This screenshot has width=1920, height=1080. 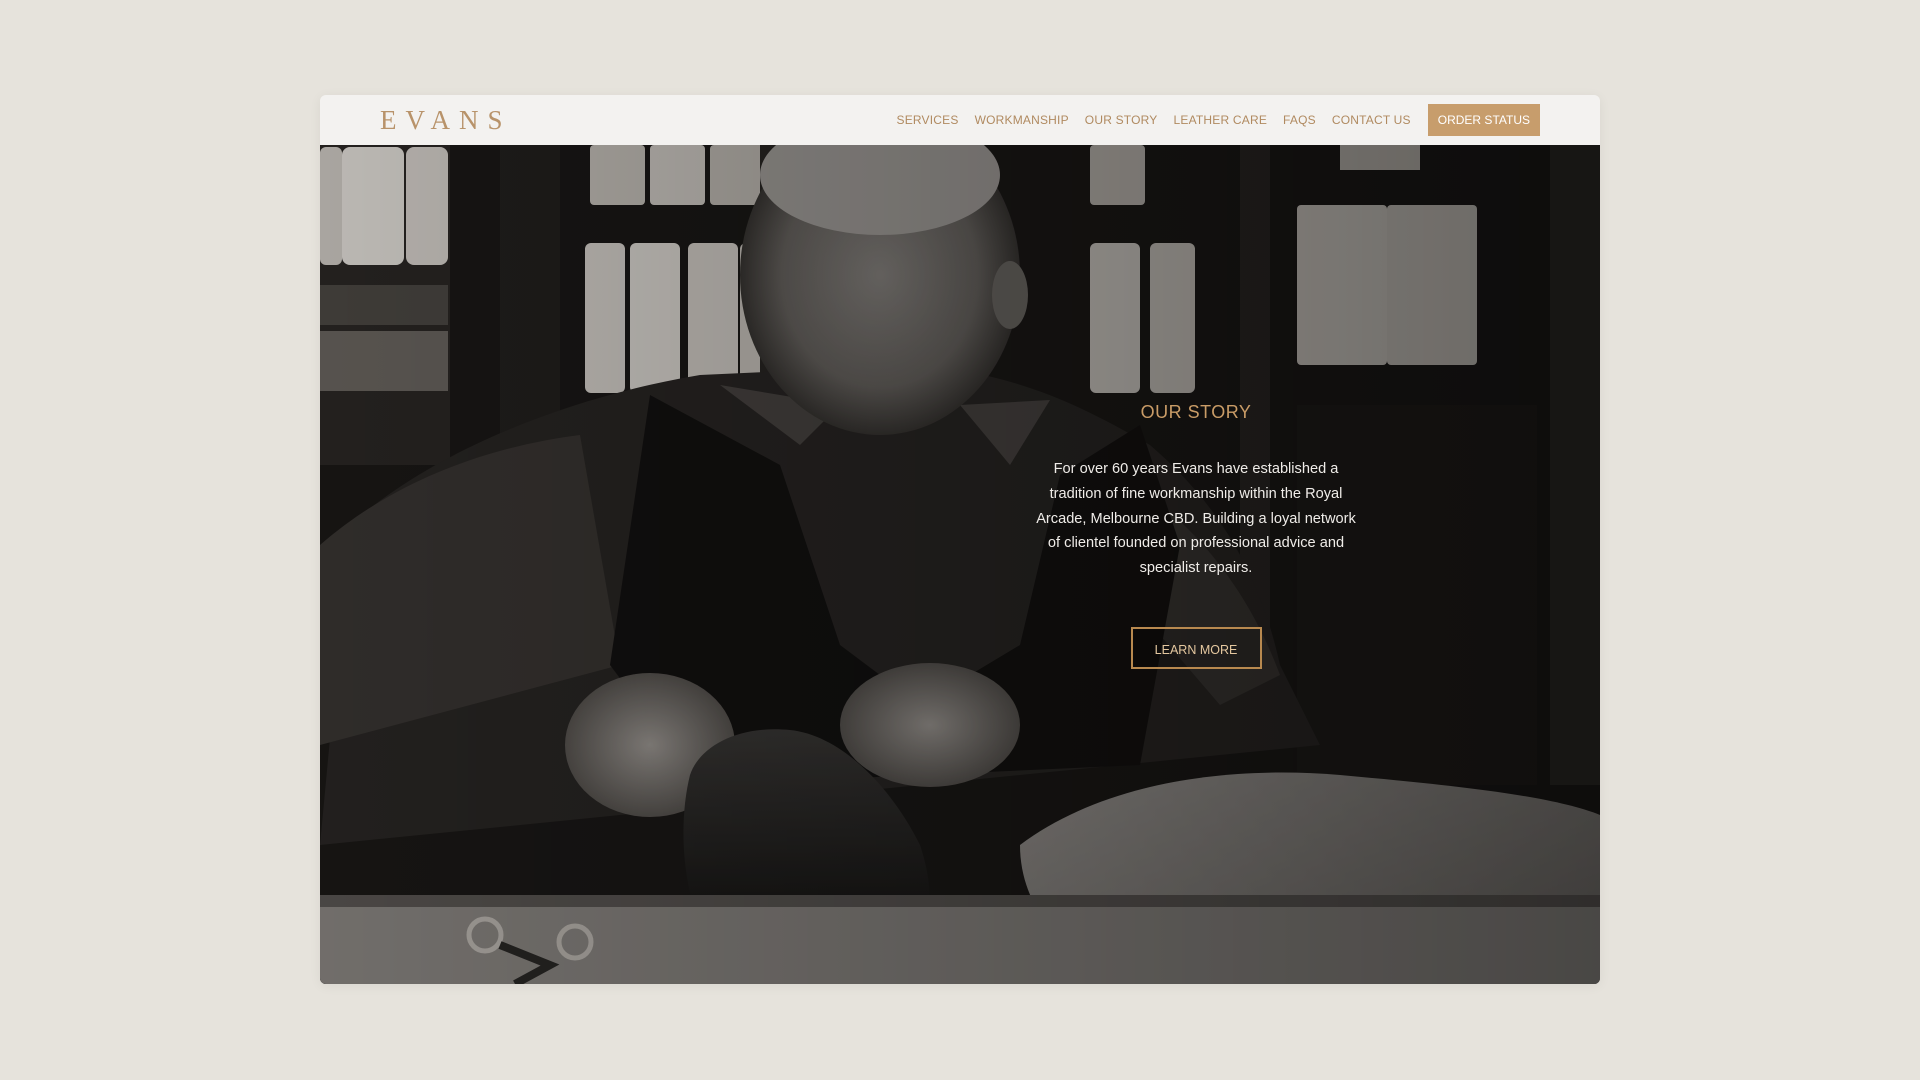 I want to click on nav-contact-us: CONTACT US, so click(x=1371, y=120).